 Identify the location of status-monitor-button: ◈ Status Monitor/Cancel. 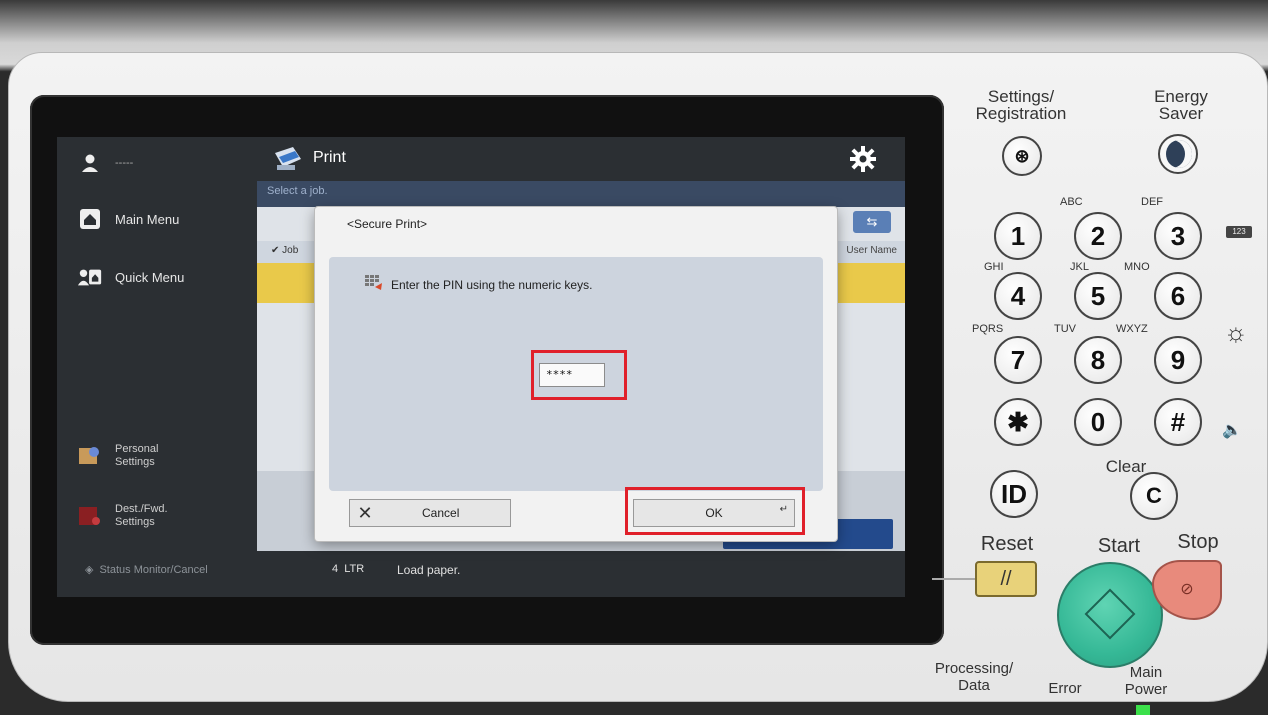
(146, 570).